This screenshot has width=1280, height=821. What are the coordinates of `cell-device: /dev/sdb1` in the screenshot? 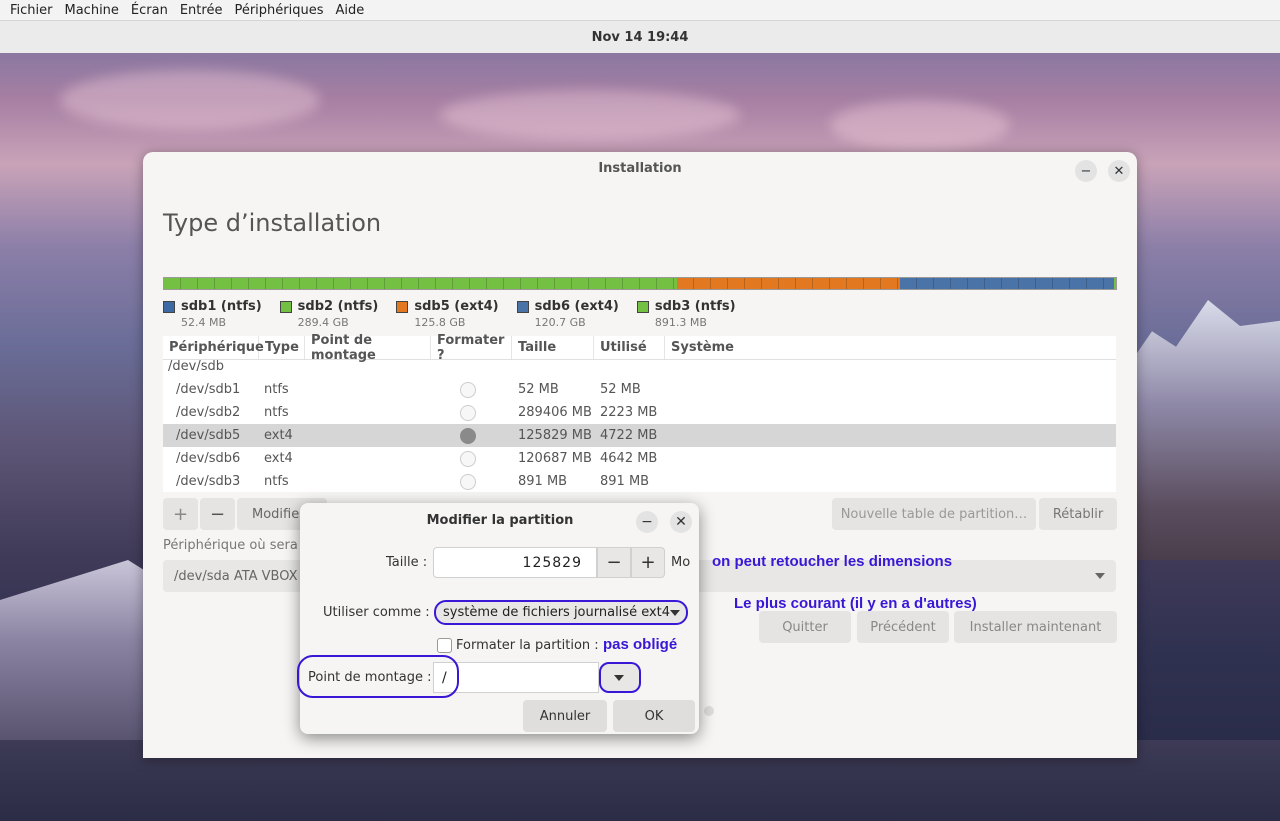 It's located at (208, 389).